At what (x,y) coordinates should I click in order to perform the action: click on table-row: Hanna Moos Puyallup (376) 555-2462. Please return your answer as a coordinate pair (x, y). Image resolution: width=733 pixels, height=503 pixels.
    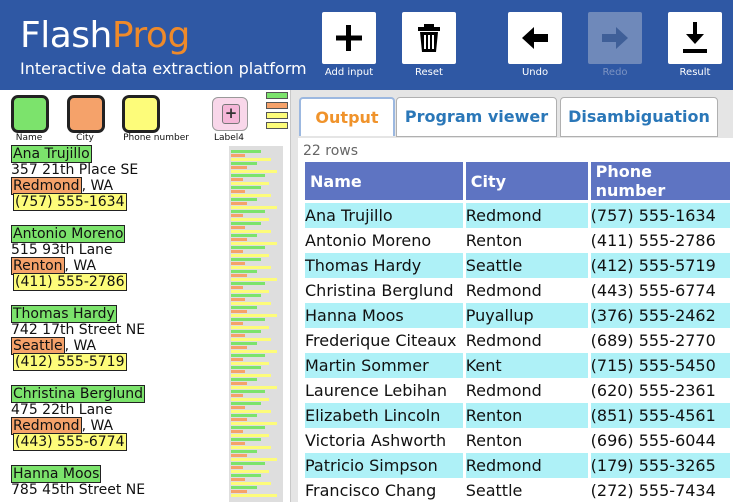
    Looking at the image, I should click on (517, 315).